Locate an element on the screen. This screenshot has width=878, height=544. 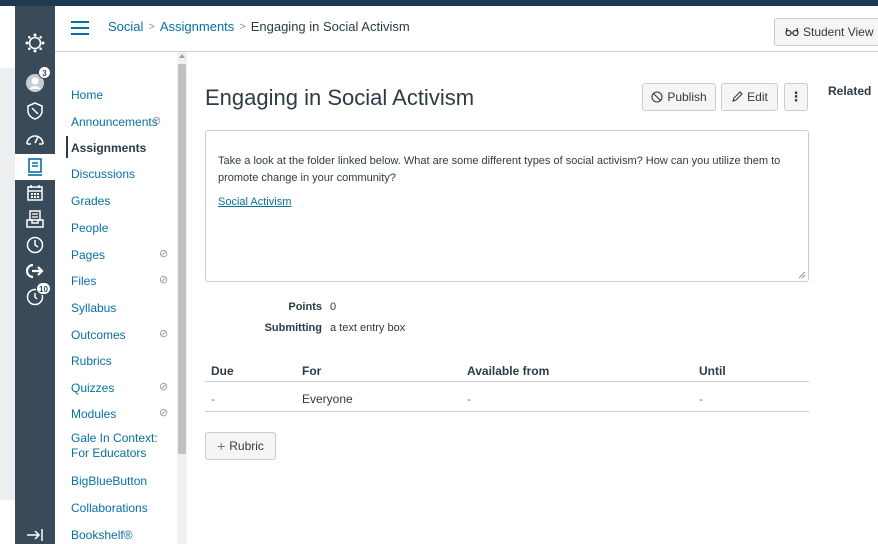
edit-label: Edit is located at coordinates (757, 97).